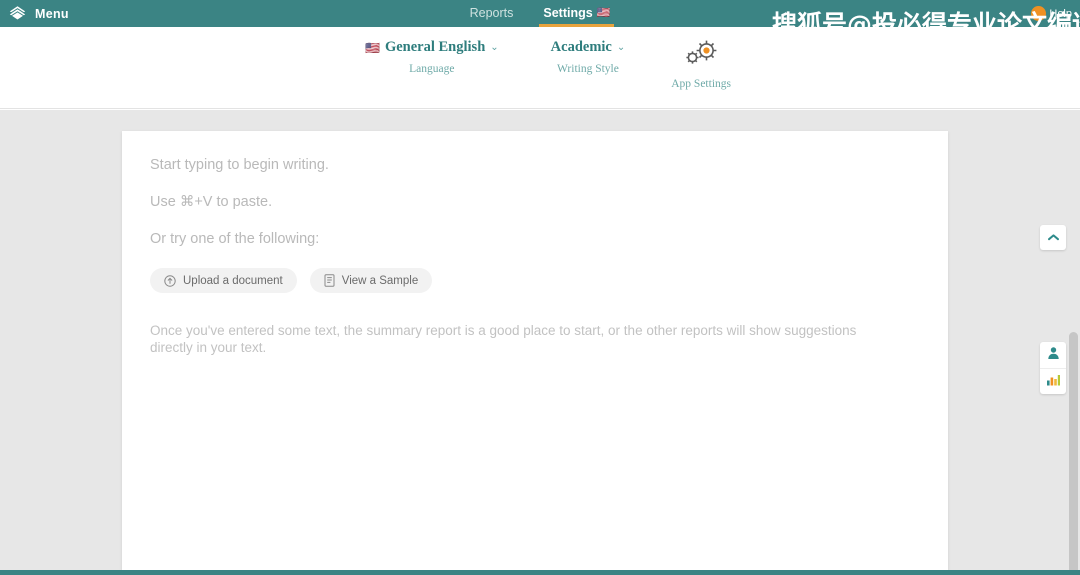 This screenshot has height=575, width=1080. What do you see at coordinates (701, 84) in the screenshot?
I see `app-settings-sublabel: App Settings` at bounding box center [701, 84].